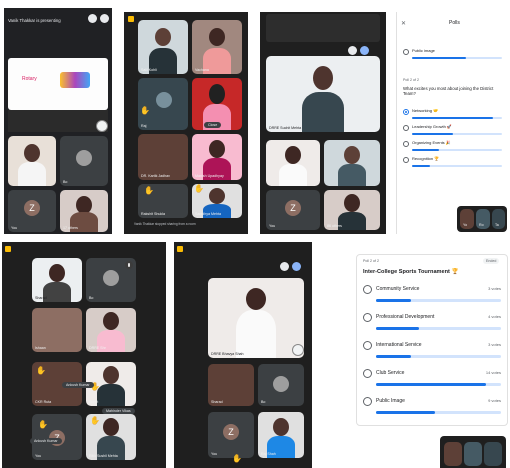 This screenshot has height=468, width=510. What do you see at coordinates (84, 211) in the screenshot?
I see `participant-tile: 17 others` at bounding box center [84, 211].